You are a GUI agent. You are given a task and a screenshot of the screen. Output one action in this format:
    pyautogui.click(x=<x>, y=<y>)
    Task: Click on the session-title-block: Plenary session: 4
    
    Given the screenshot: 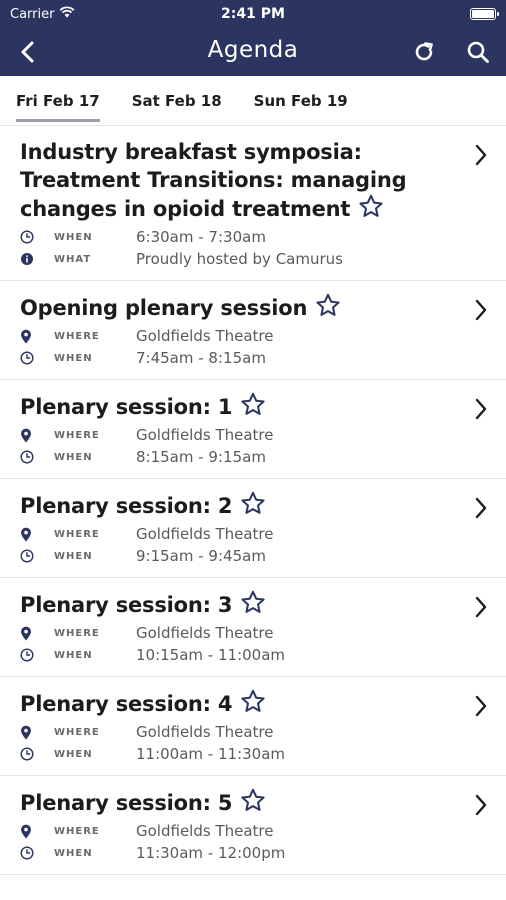 What is the action you would take?
    pyautogui.click(x=233, y=705)
    